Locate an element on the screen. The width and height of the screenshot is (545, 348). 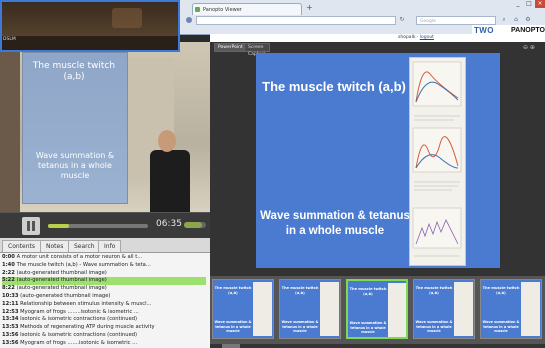
settings-icon: ⚙ is located at coordinates (528, 20).